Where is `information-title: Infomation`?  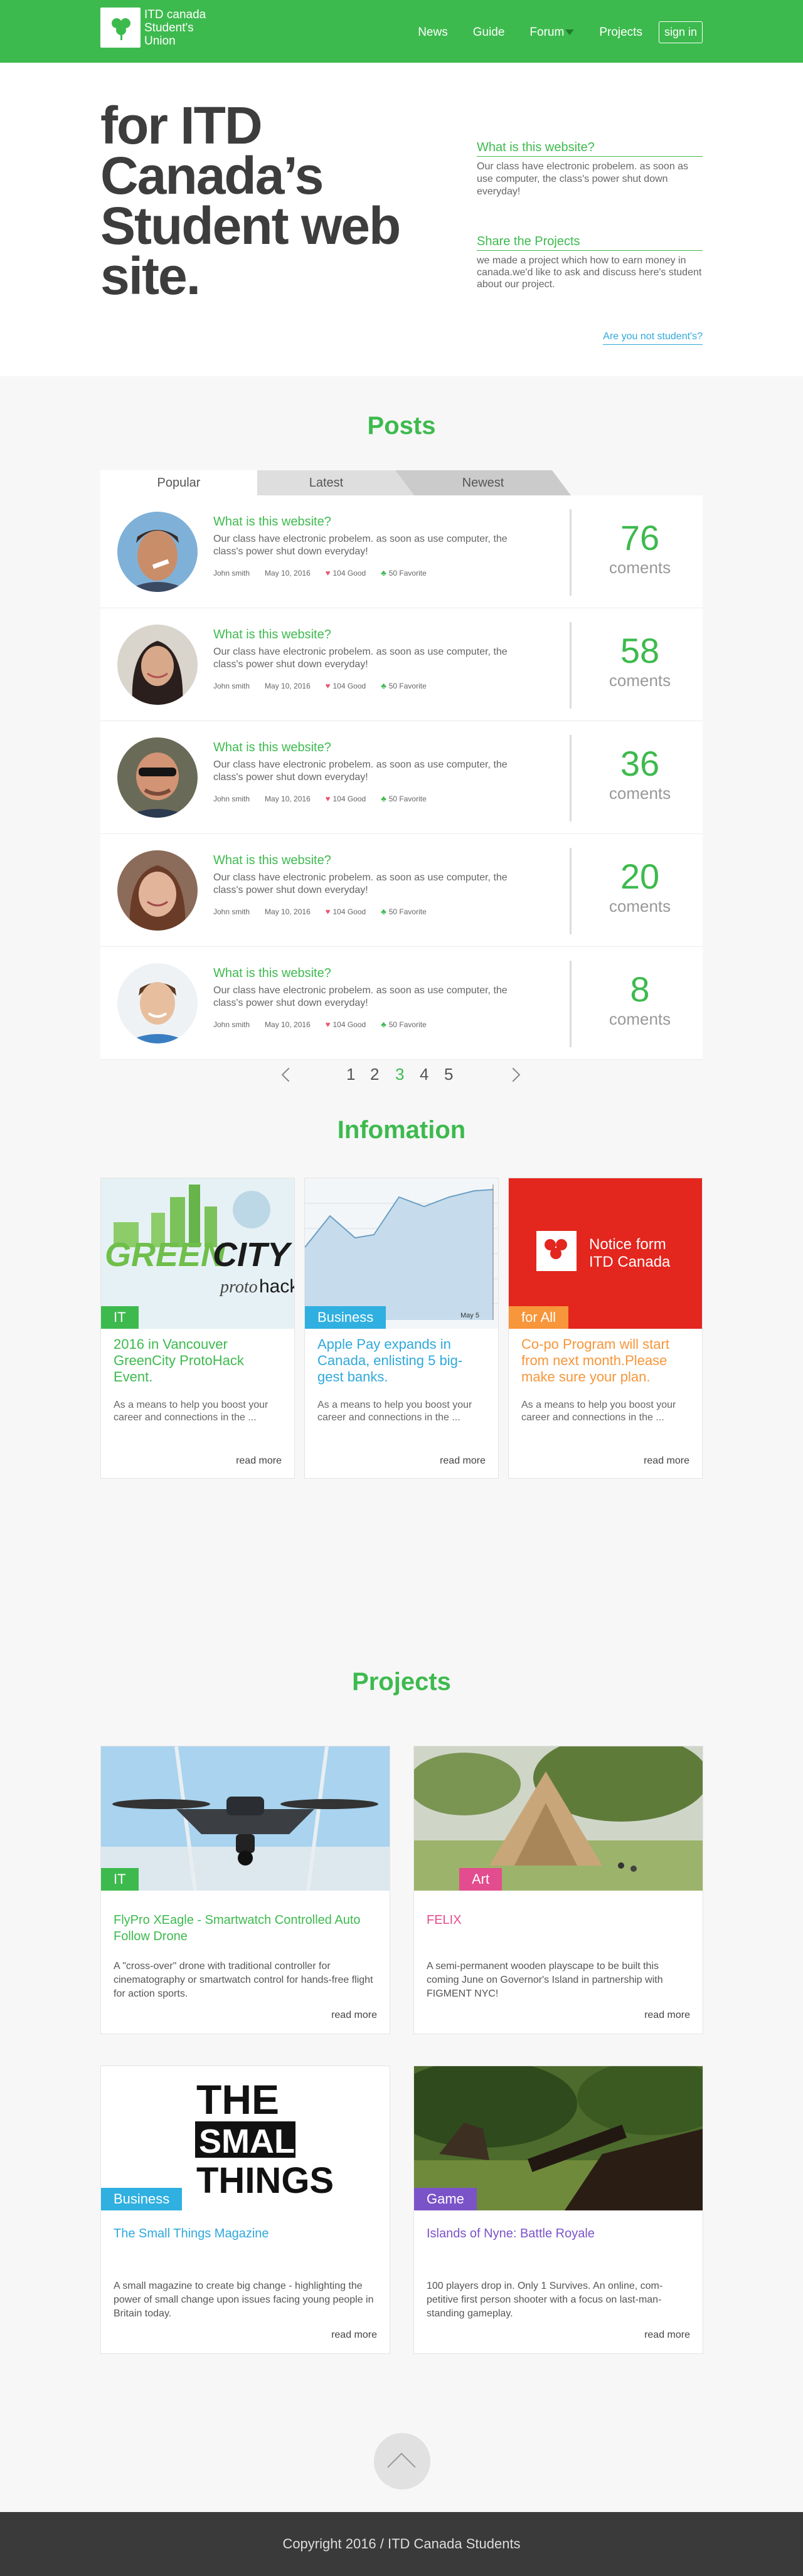
information-title: Infomation is located at coordinates (401, 1130).